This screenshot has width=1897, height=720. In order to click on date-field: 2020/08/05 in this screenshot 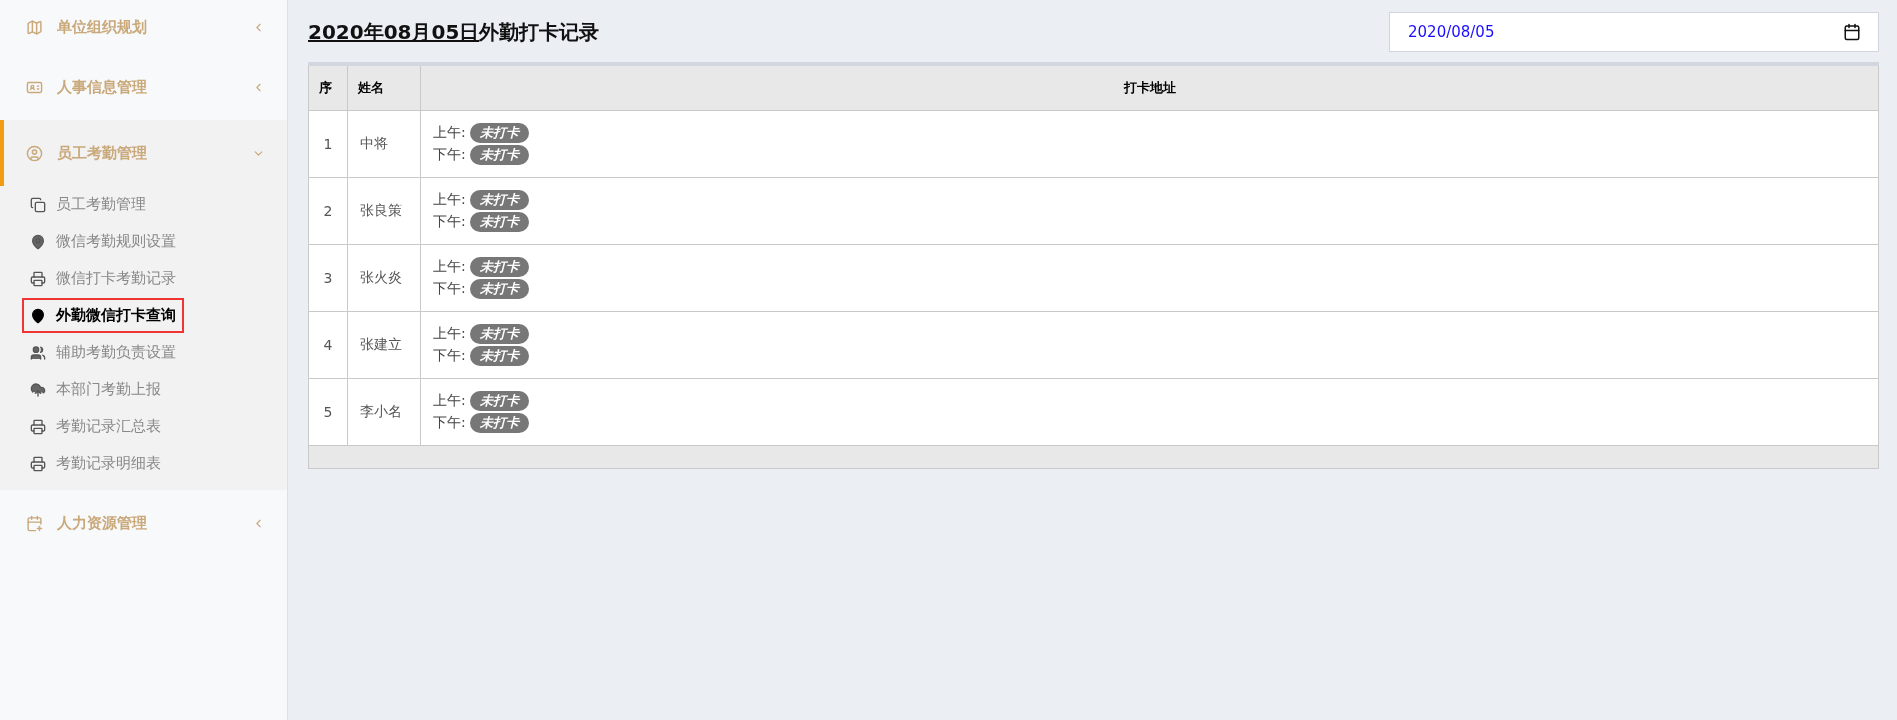, I will do `click(1634, 32)`.